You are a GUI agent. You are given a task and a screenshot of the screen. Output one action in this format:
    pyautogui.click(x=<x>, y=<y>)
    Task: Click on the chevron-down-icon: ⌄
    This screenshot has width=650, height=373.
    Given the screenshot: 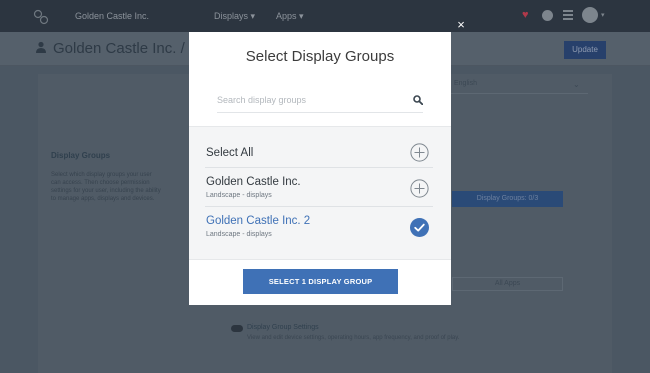 What is the action you would take?
    pyautogui.click(x=576, y=84)
    